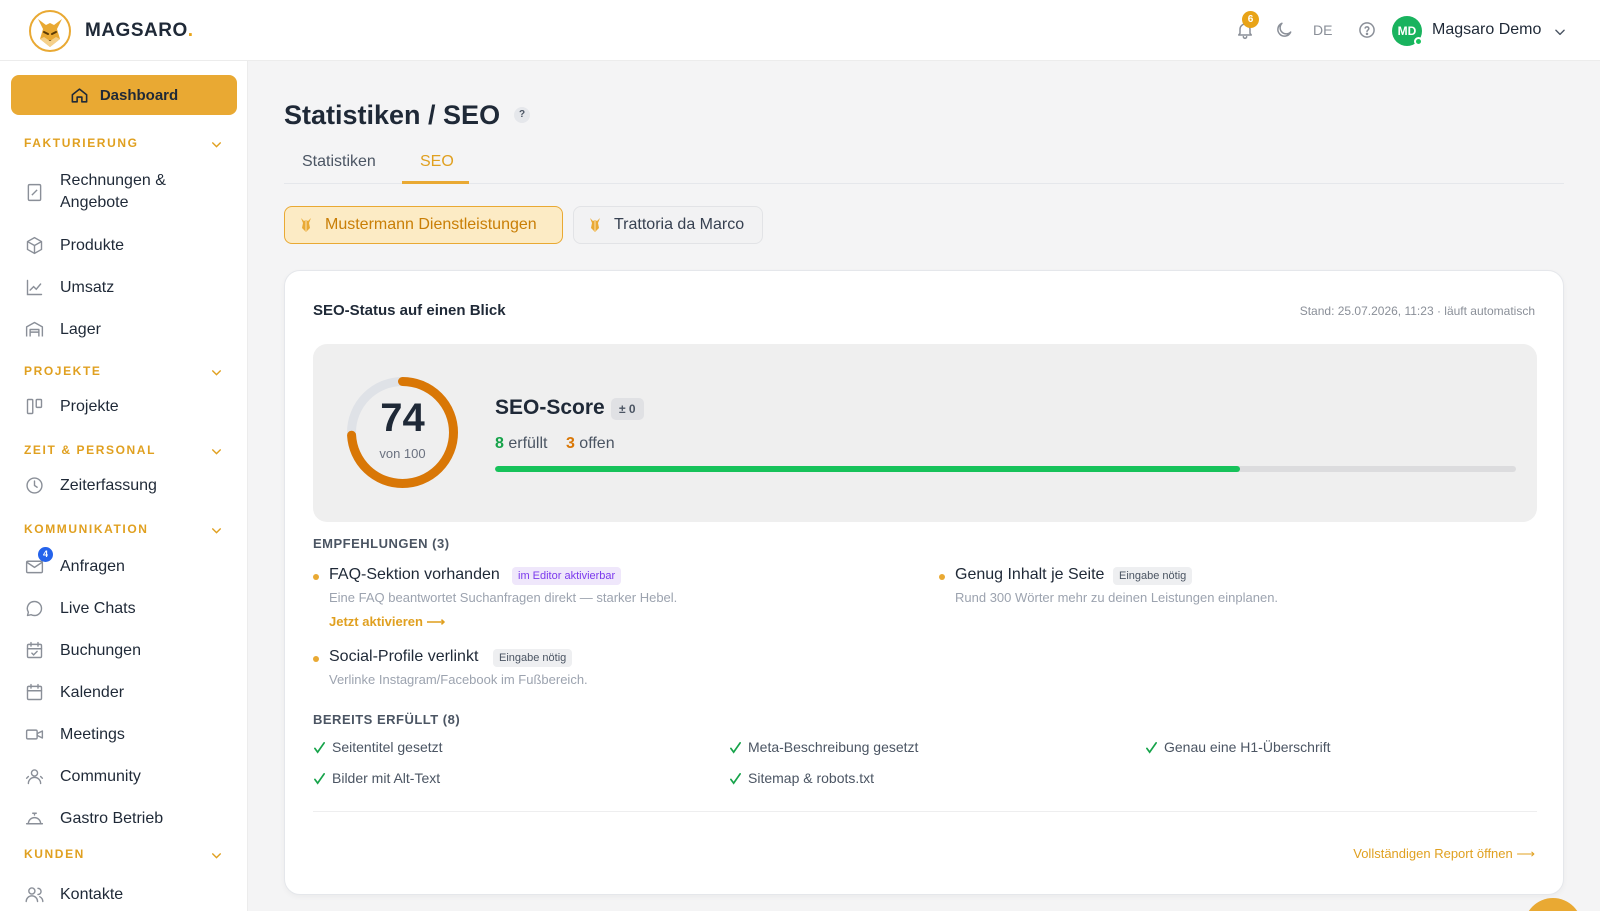  What do you see at coordinates (89, 406) in the screenshot?
I see `sidebar-item-label: Projekte` at bounding box center [89, 406].